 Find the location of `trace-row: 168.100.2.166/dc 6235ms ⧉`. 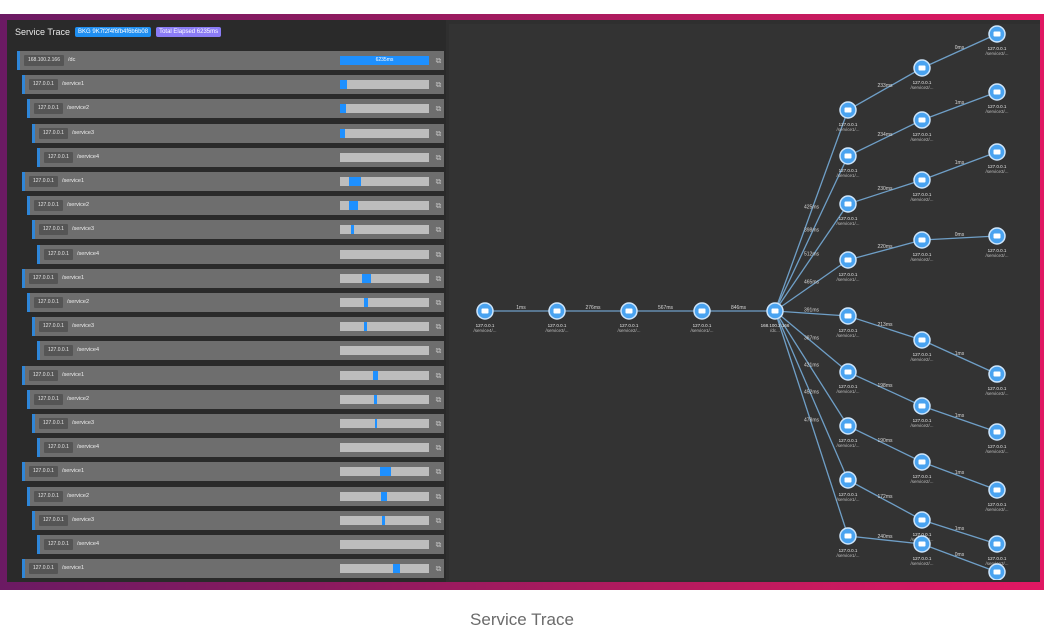

trace-row: 168.100.2.166/dc 6235ms ⧉ is located at coordinates (230, 60).